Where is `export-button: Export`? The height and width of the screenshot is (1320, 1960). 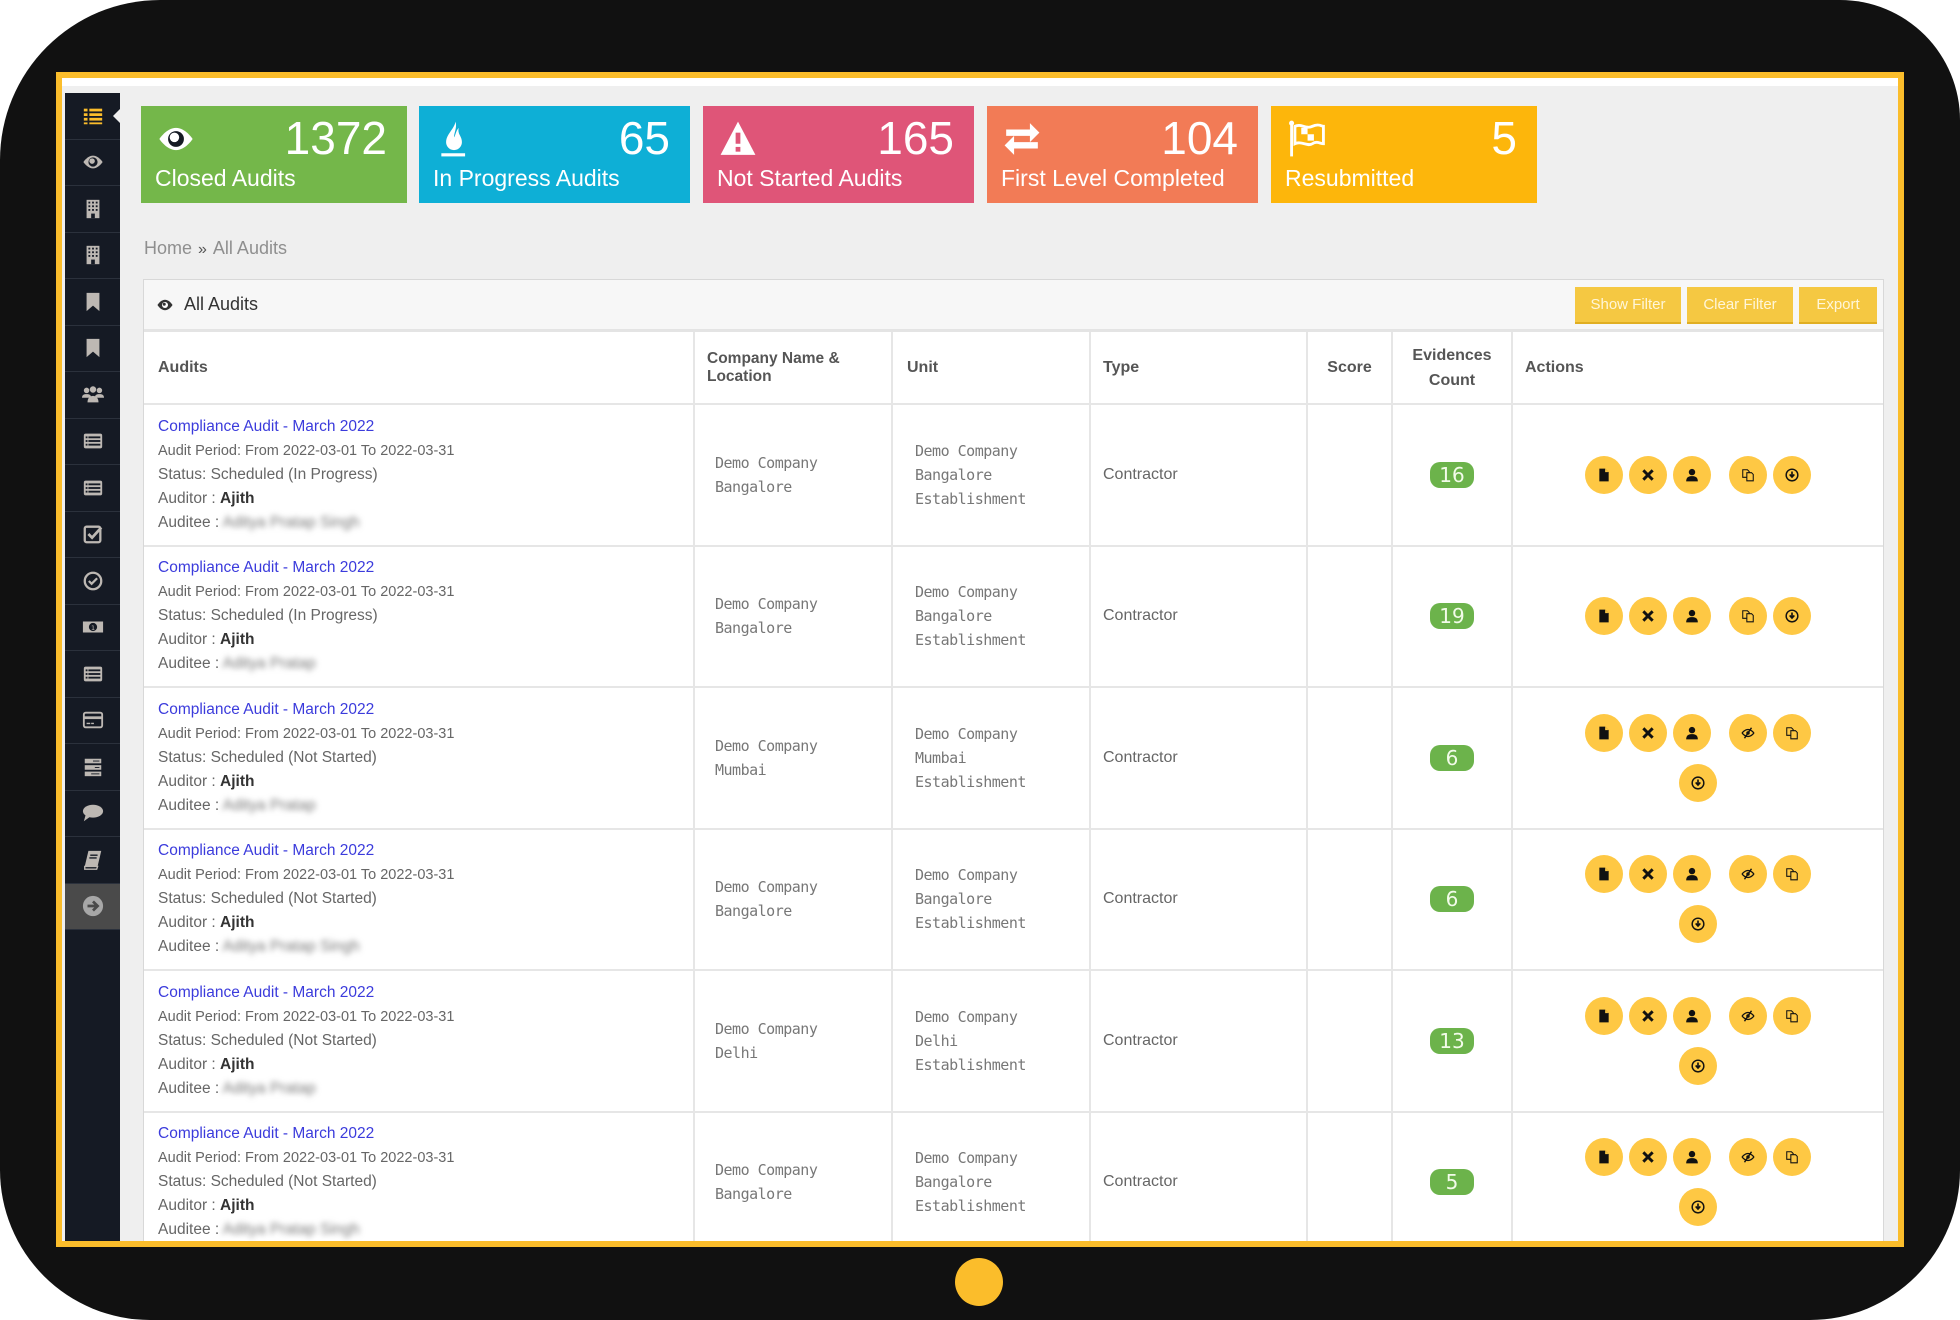
export-button: Export is located at coordinates (1838, 305).